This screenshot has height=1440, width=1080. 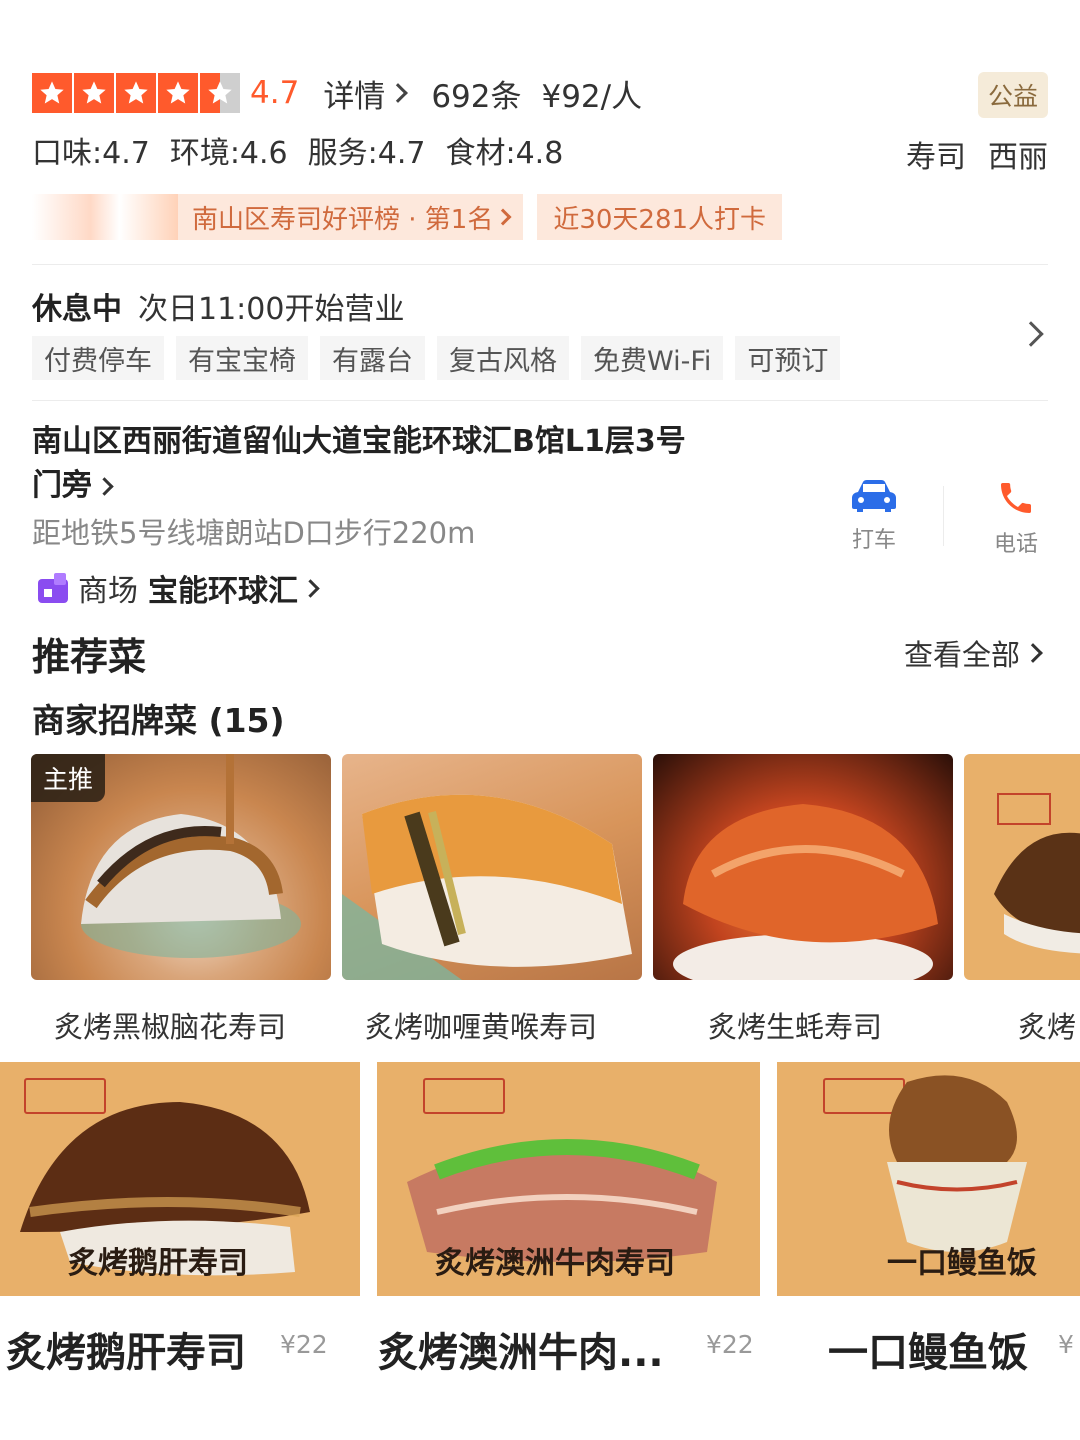 I want to click on mall-label: 商场, so click(x=108, y=591).